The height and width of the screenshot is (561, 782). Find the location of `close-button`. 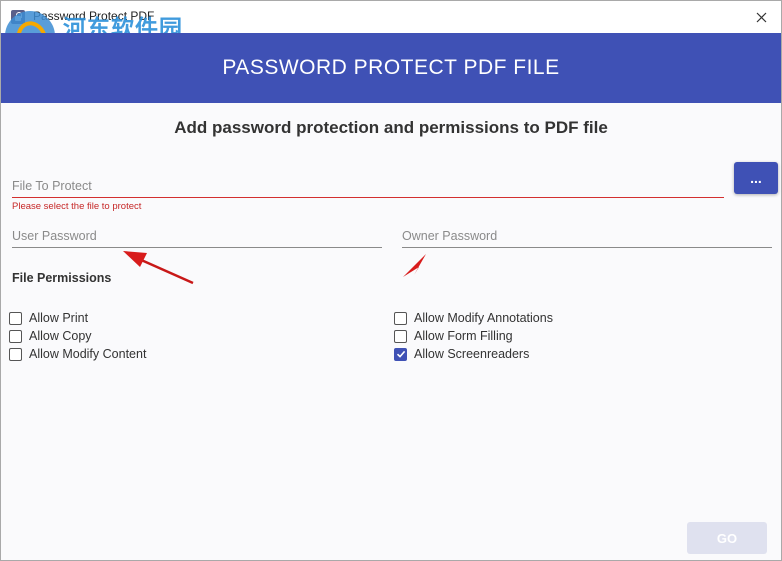

close-button is located at coordinates (761, 17).